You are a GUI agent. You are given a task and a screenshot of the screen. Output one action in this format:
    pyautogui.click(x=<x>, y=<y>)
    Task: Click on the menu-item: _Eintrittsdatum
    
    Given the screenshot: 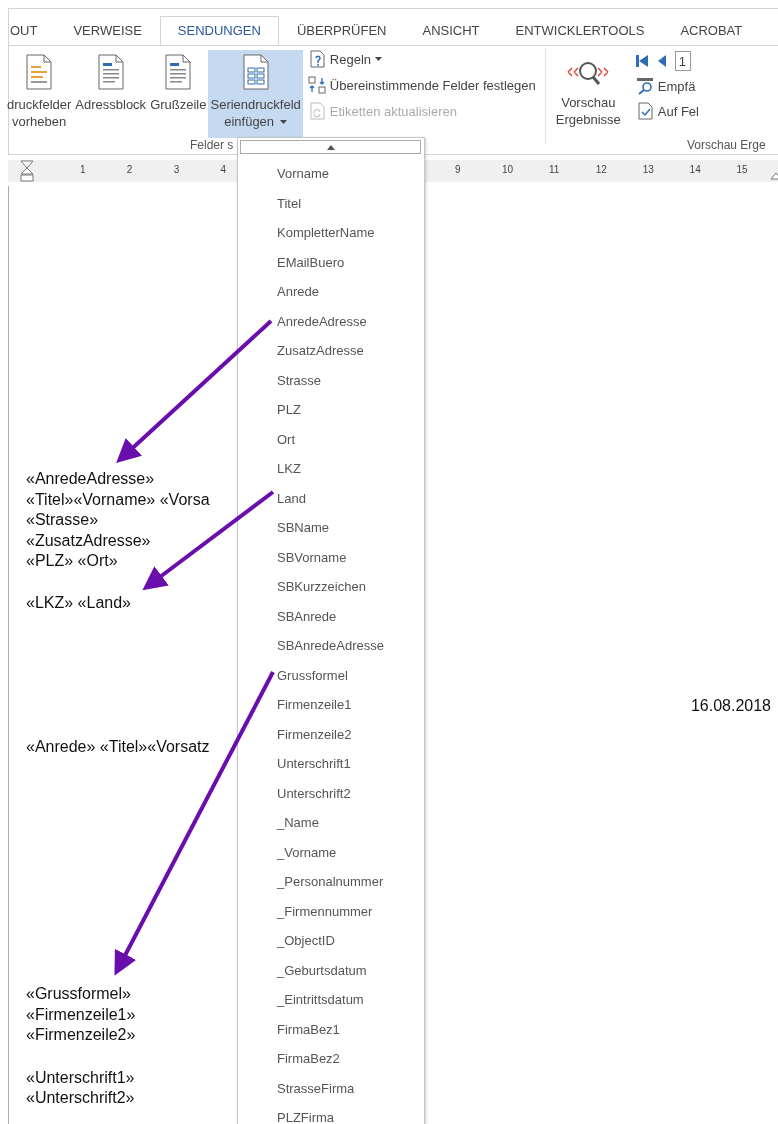 What is the action you would take?
    pyautogui.click(x=331, y=1000)
    